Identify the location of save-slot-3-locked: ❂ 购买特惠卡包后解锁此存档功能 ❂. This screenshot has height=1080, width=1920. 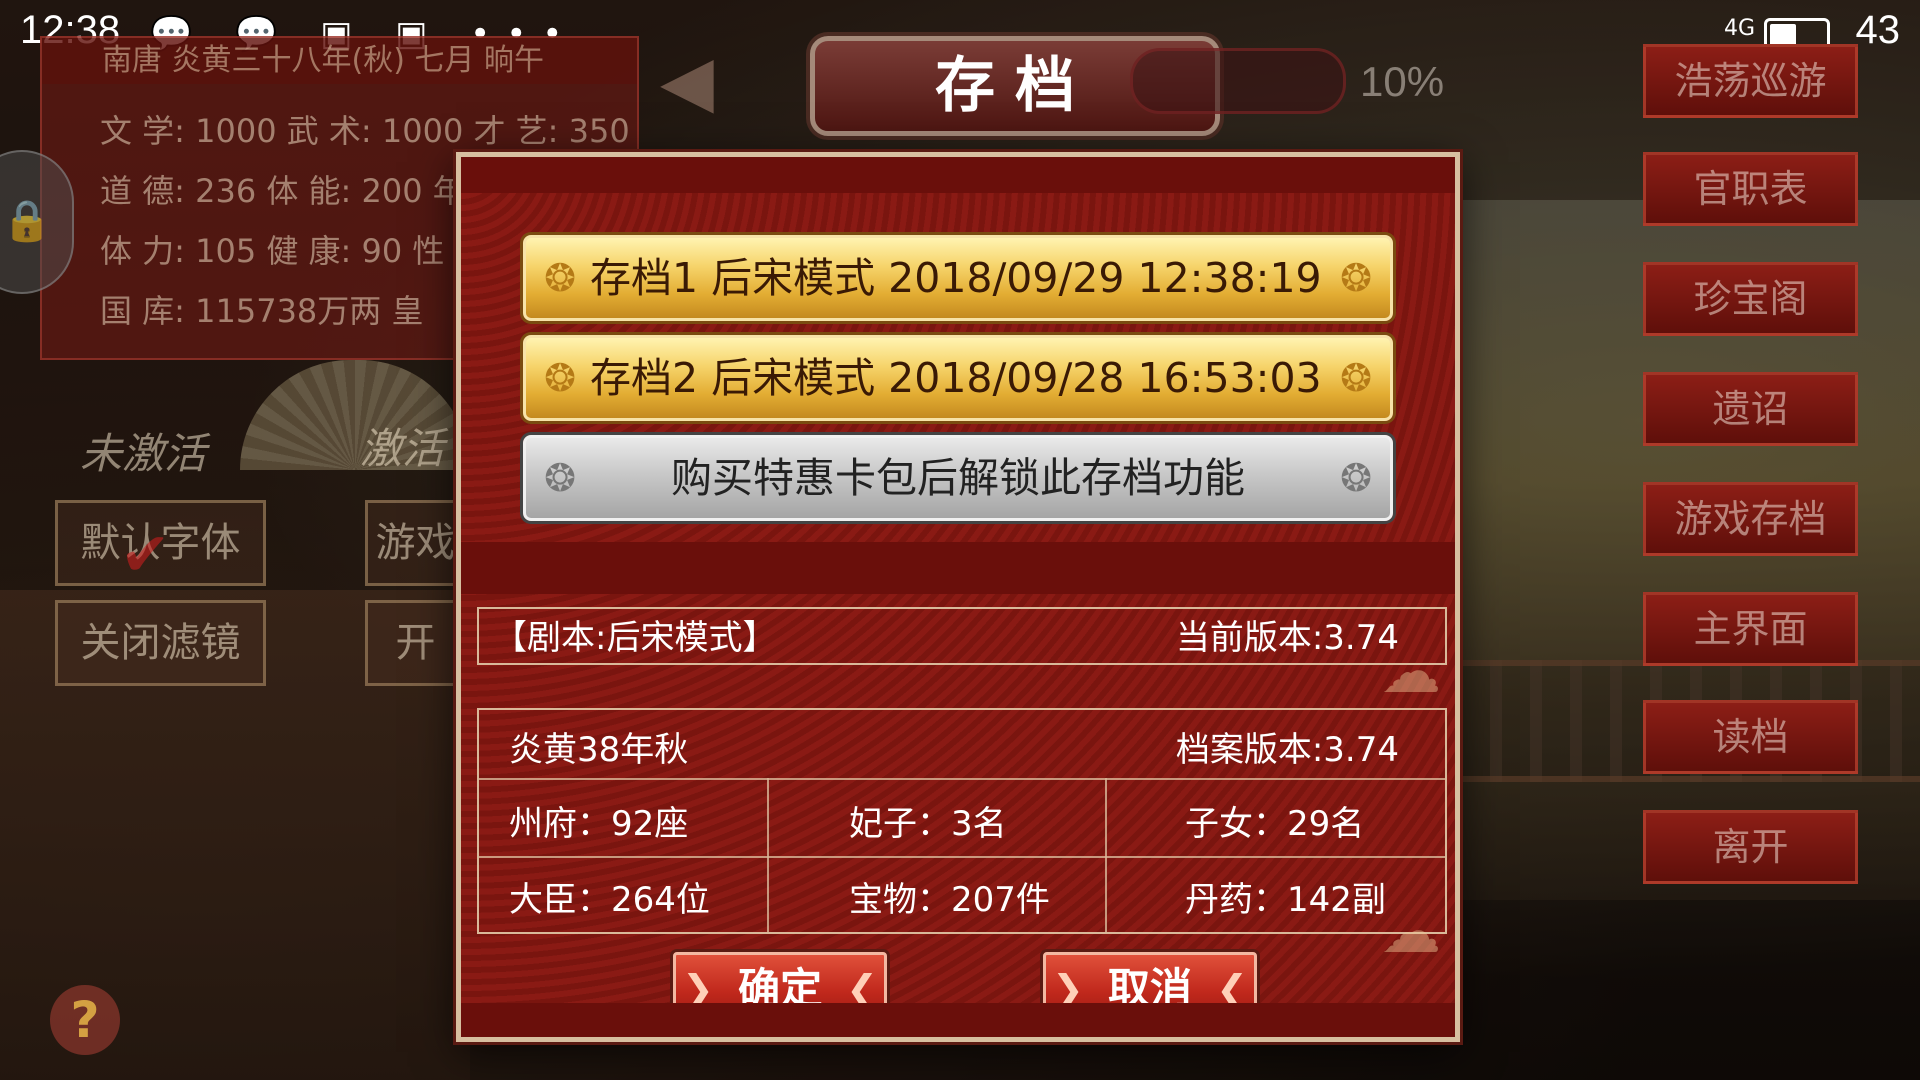
(958, 478).